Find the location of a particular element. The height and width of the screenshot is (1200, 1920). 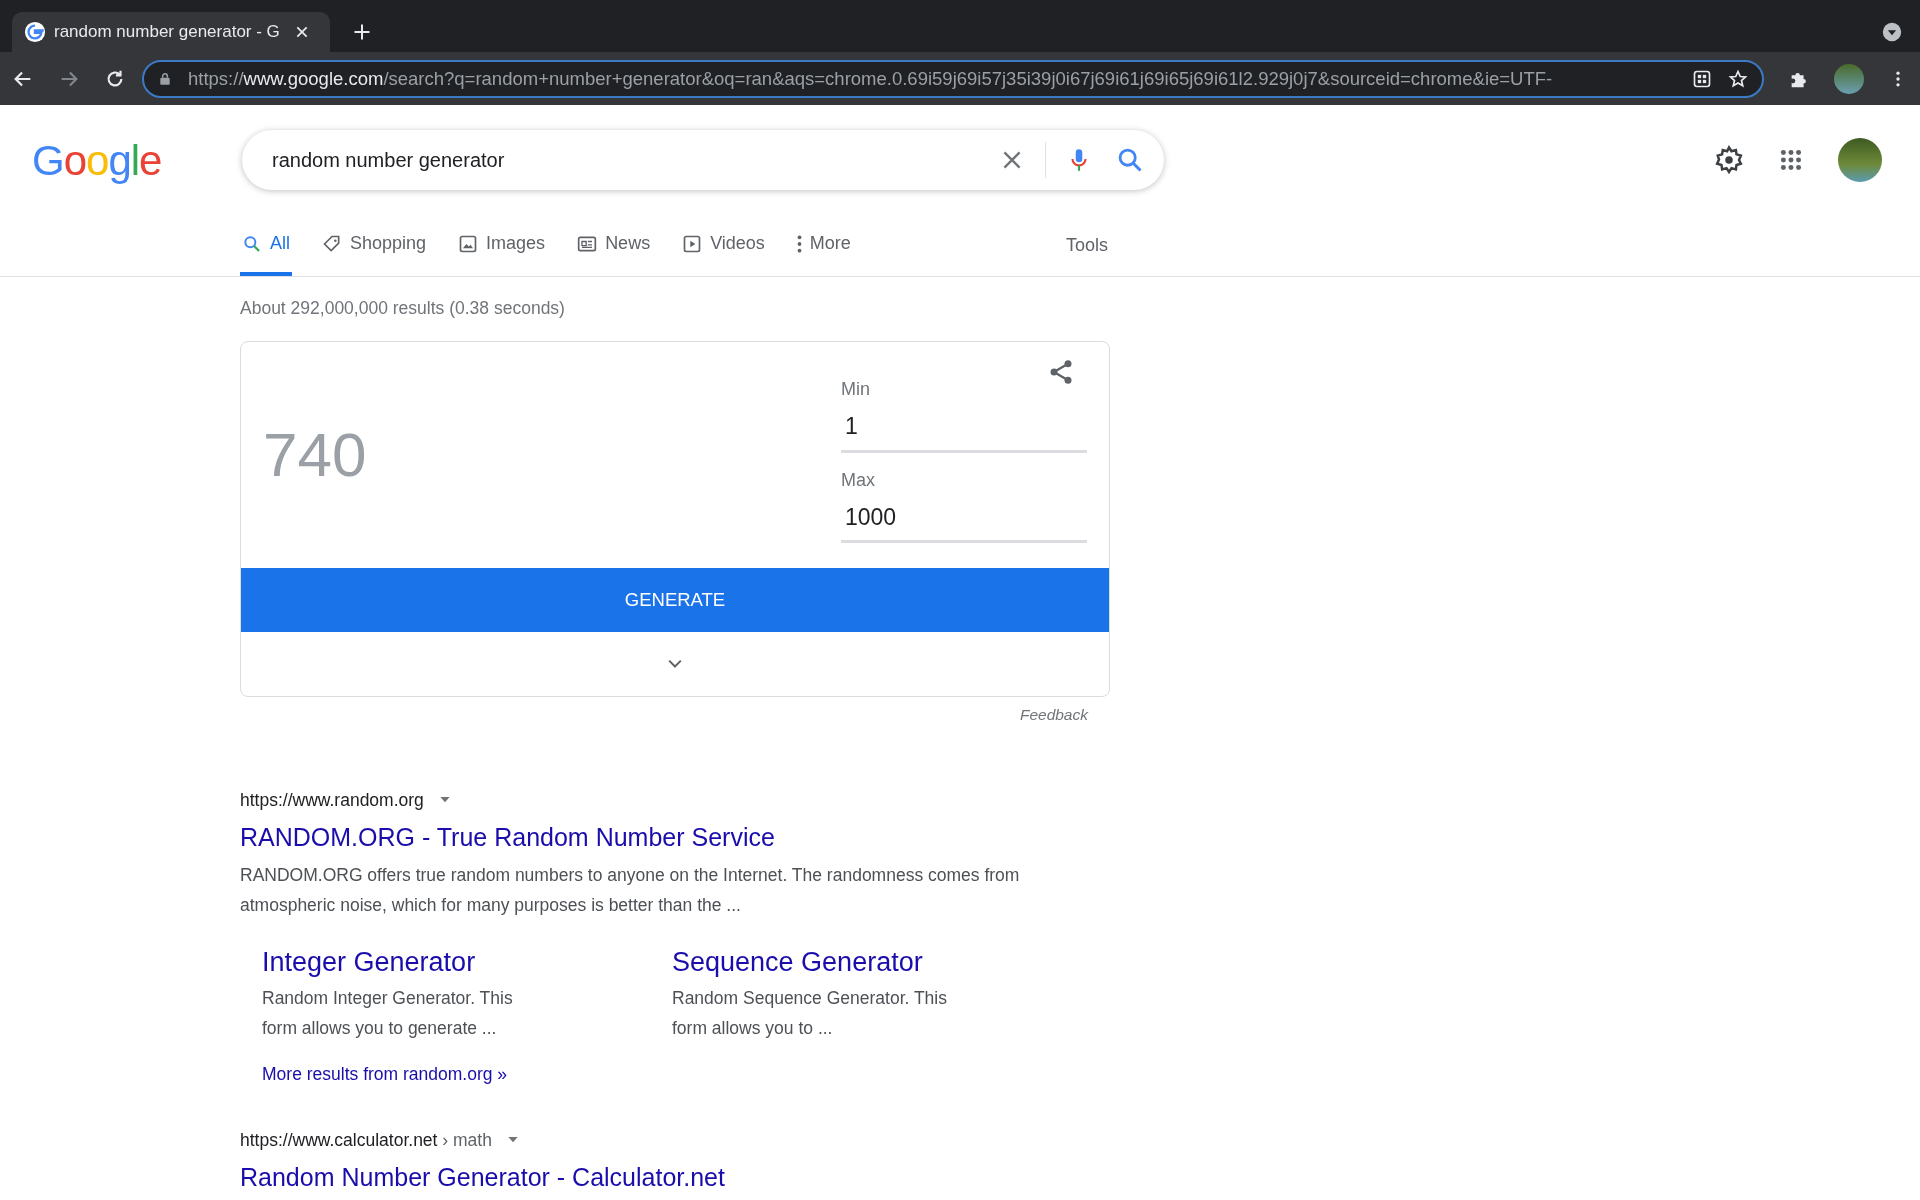

nav-tab: News is located at coordinates (614, 245).